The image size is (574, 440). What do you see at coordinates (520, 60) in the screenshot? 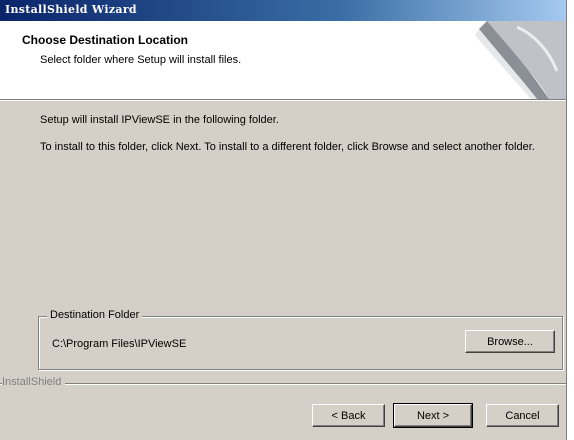
I see `page-curl-graphic` at bounding box center [520, 60].